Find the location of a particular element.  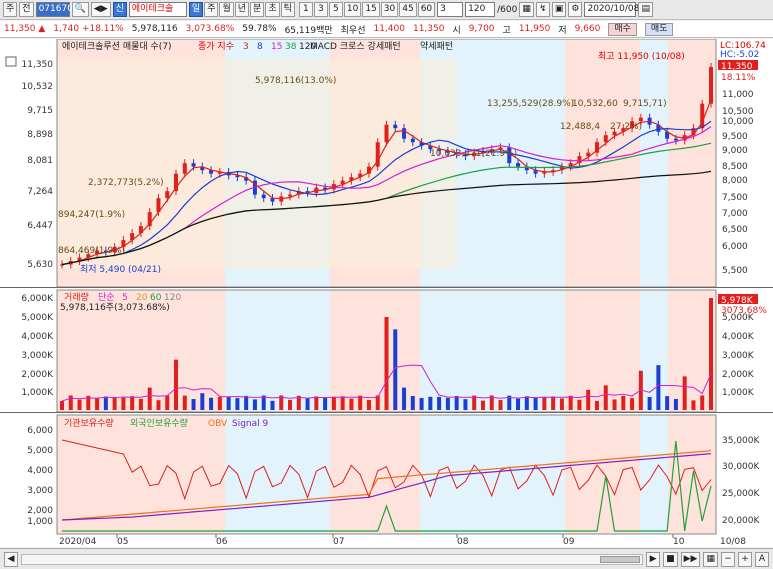

credit-button: 신 is located at coordinates (119, 9).